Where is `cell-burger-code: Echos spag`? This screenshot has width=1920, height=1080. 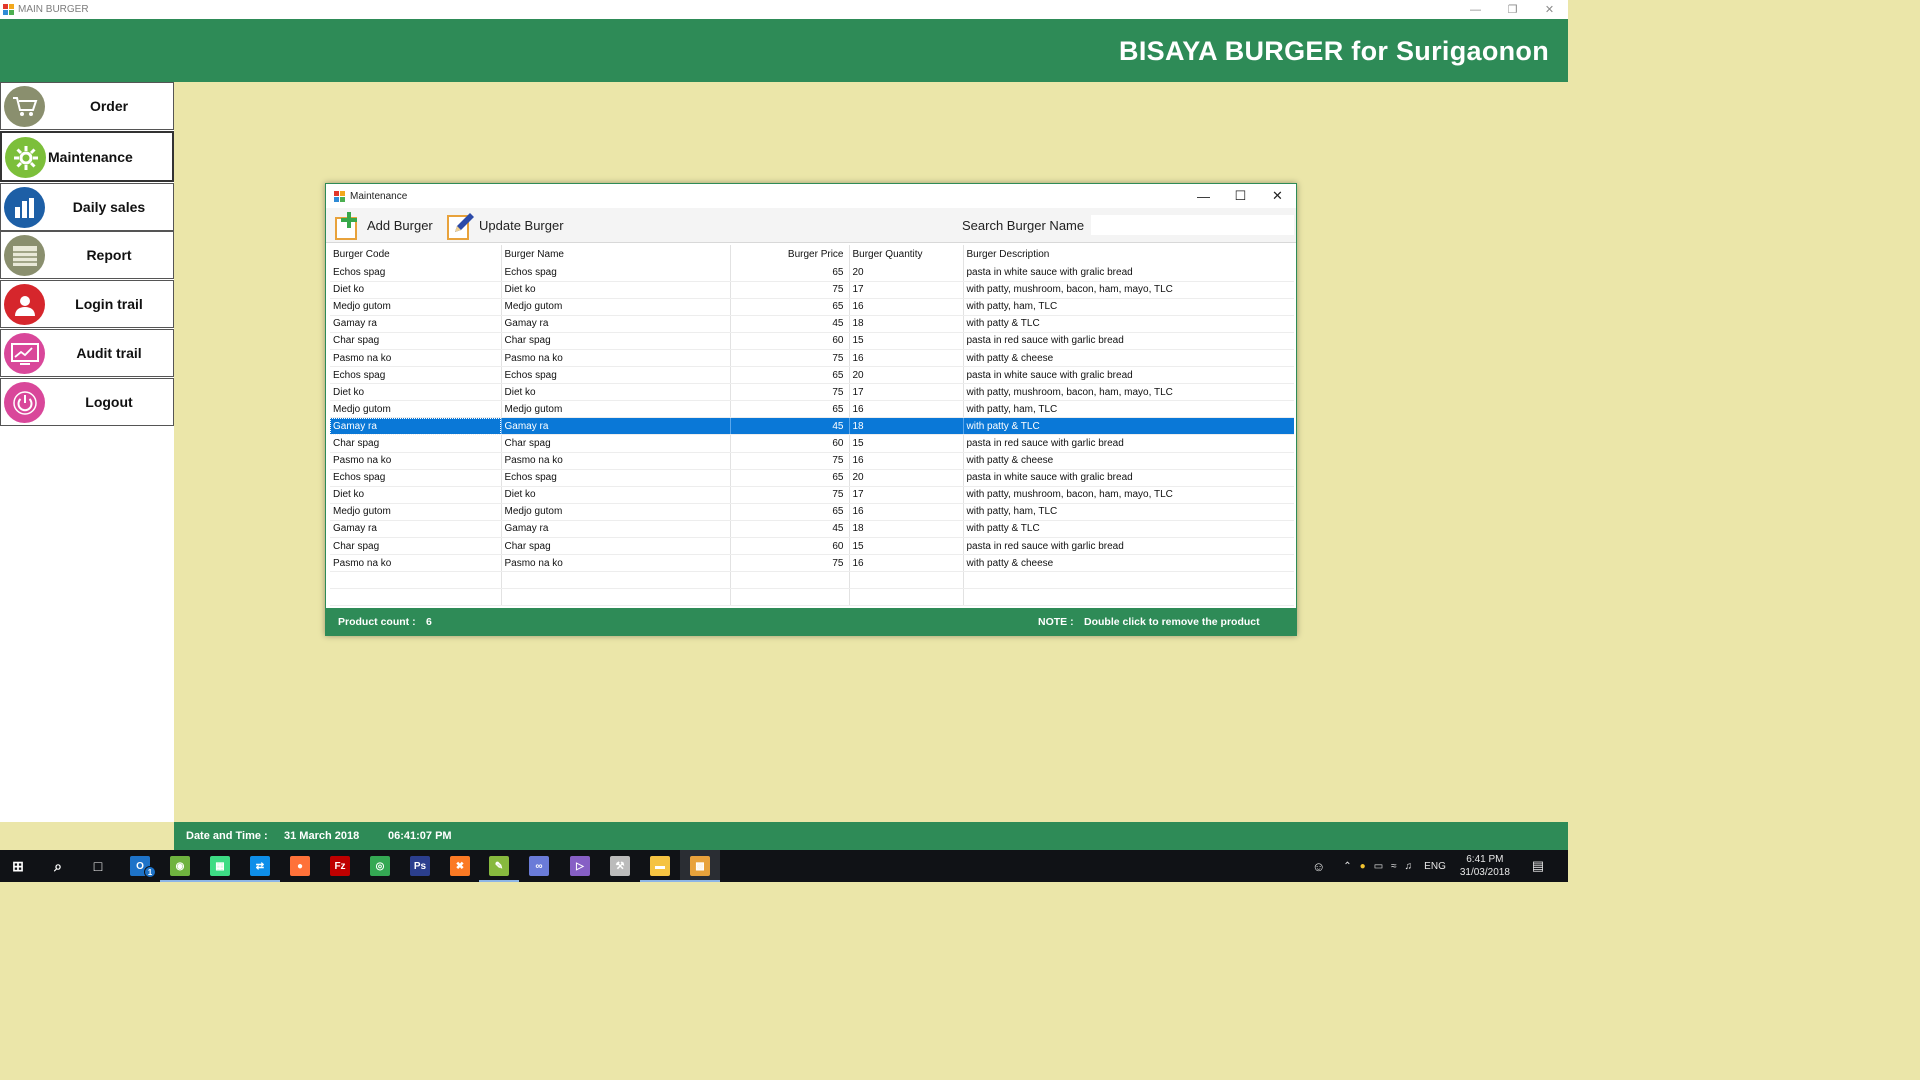 cell-burger-code: Echos spag is located at coordinates (416, 273).